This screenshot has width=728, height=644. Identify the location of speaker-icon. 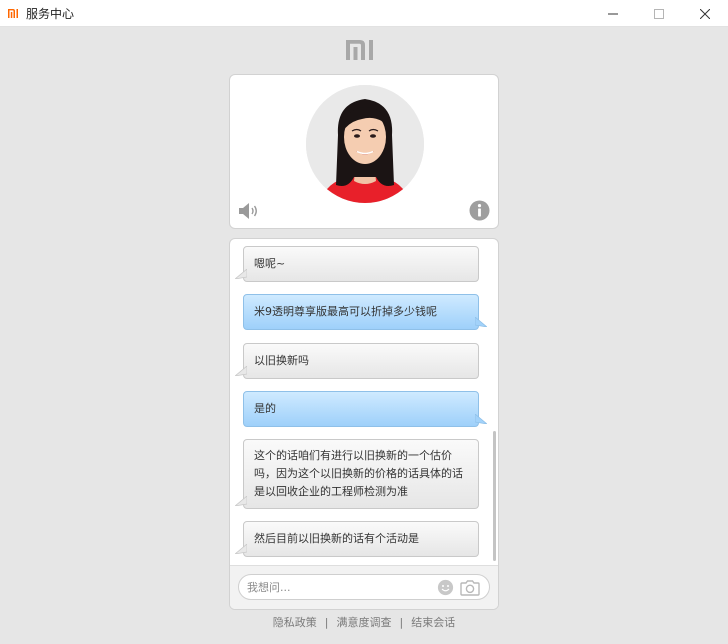
(249, 211).